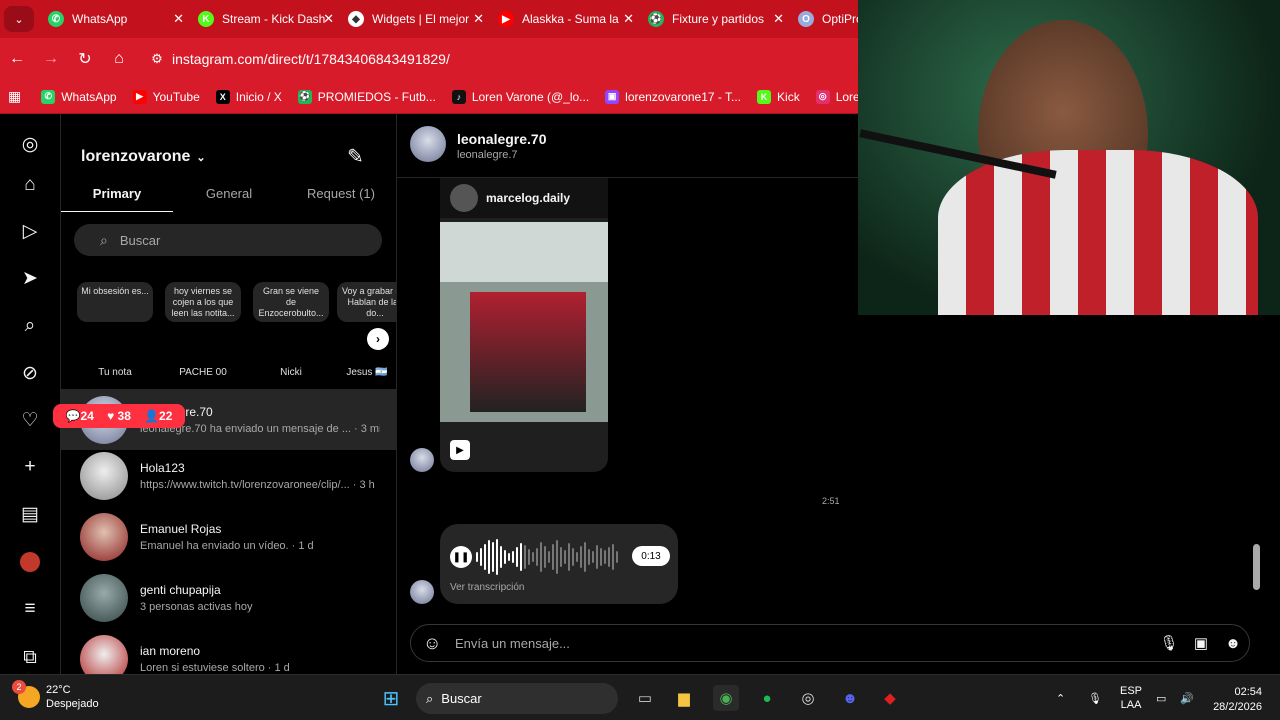 This screenshot has height=720, width=1280. What do you see at coordinates (1256, 567) in the screenshot?
I see `chat-scrollbar` at bounding box center [1256, 567].